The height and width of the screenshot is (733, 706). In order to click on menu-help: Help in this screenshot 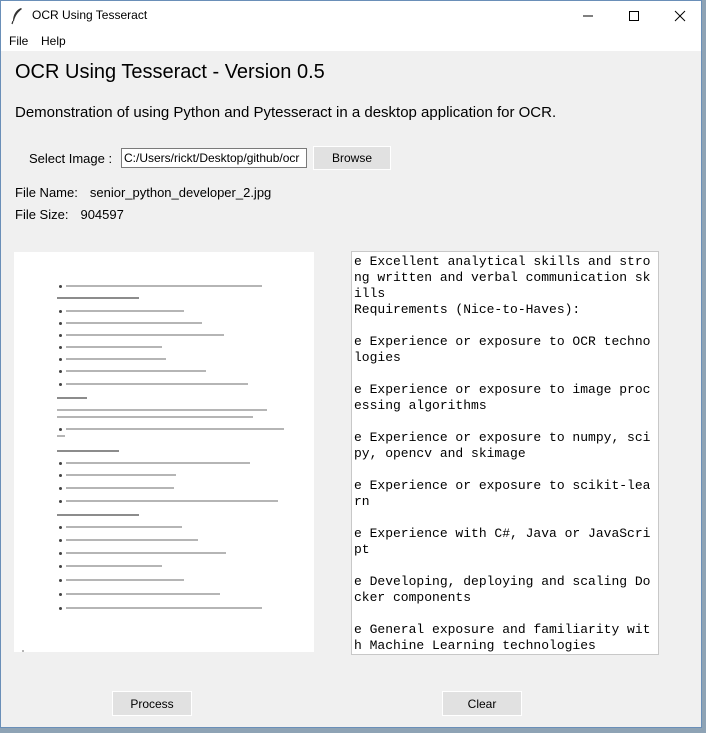, I will do `click(53, 41)`.